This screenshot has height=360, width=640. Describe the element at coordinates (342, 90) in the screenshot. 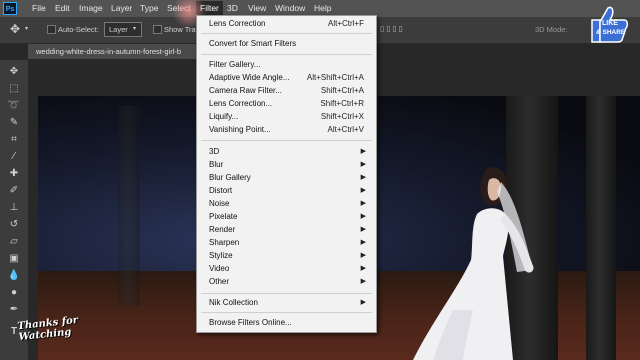

I see `menu-item-shortcut: Shift+Ctrl+A` at that location.